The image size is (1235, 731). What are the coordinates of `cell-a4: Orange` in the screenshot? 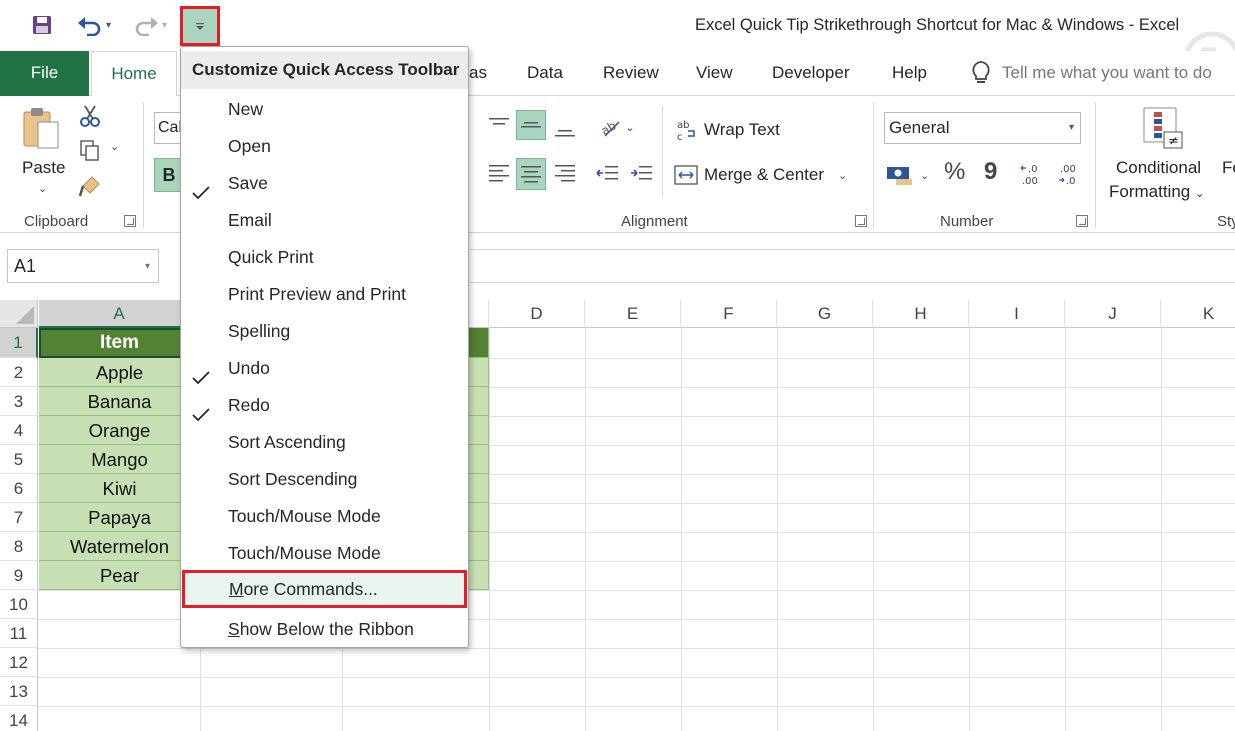 It's located at (119, 430).